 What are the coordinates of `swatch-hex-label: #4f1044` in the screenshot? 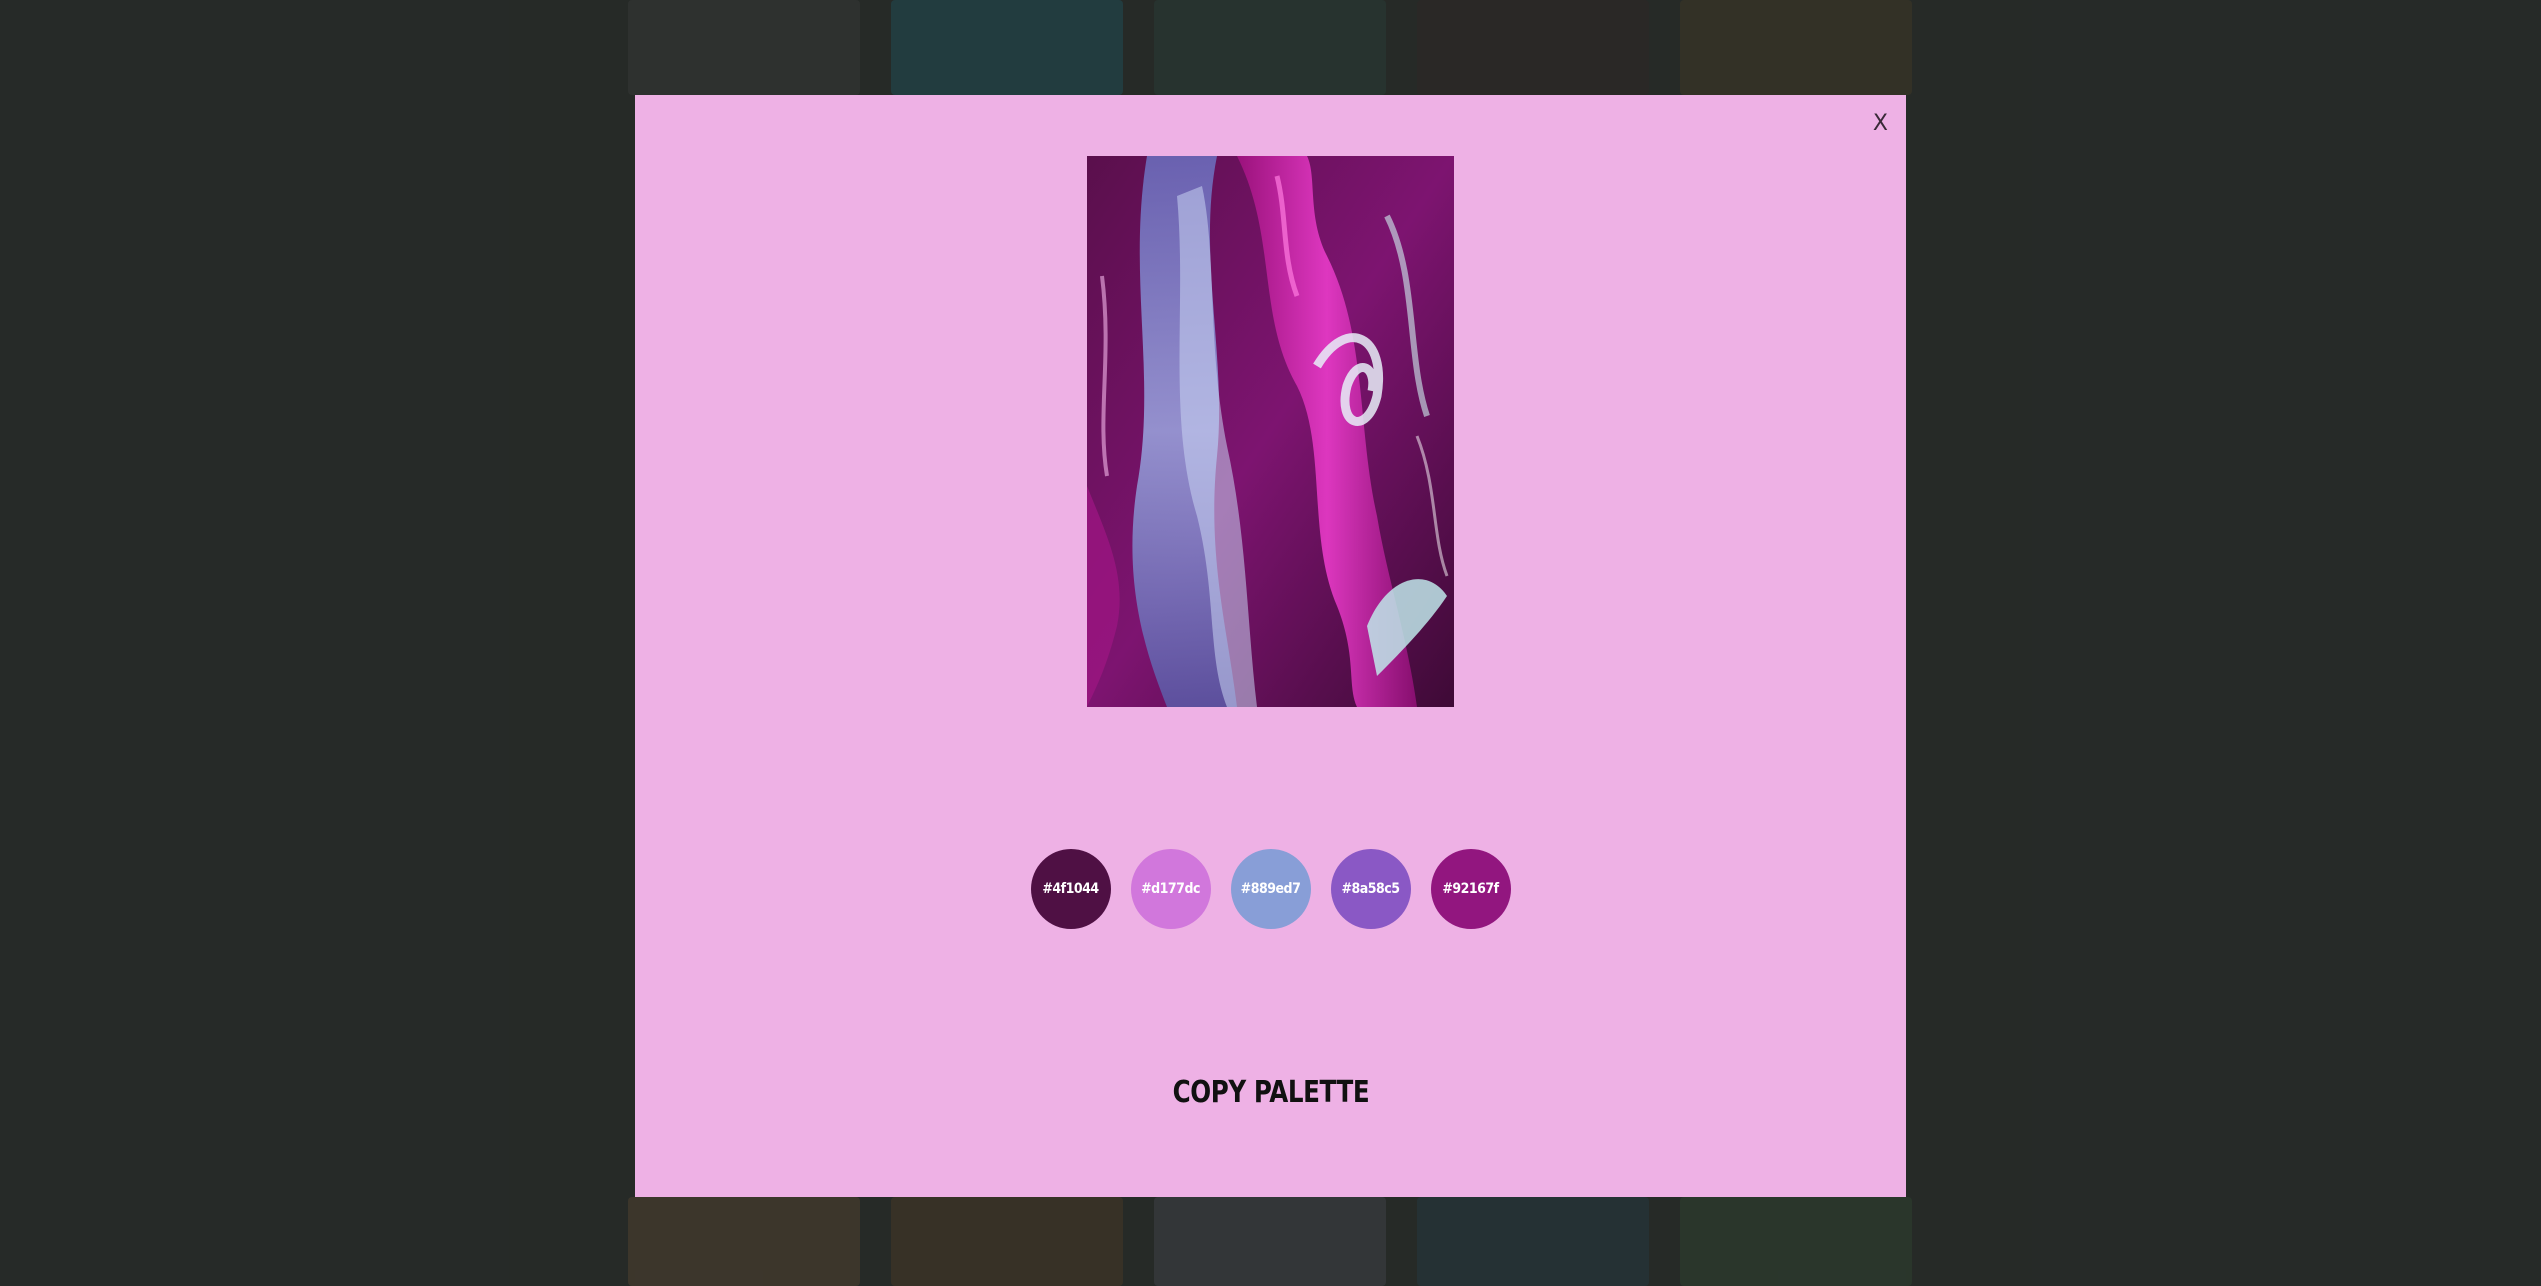 It's located at (1070, 889).